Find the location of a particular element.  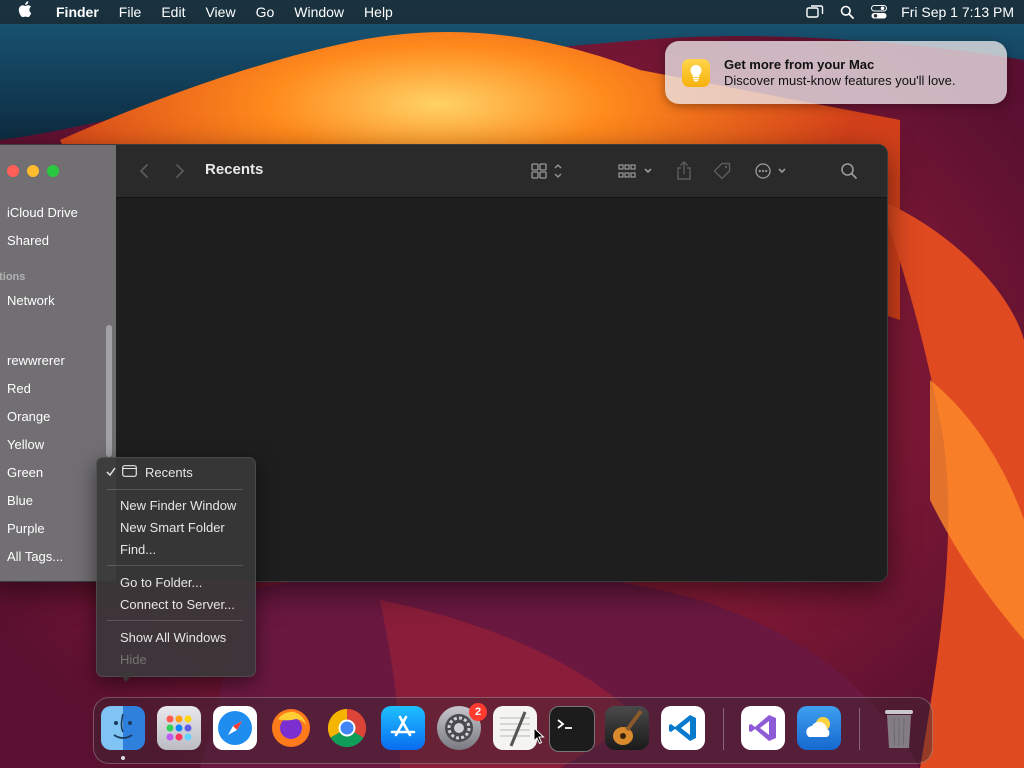

sidebar-scrollbar is located at coordinates (109, 391).